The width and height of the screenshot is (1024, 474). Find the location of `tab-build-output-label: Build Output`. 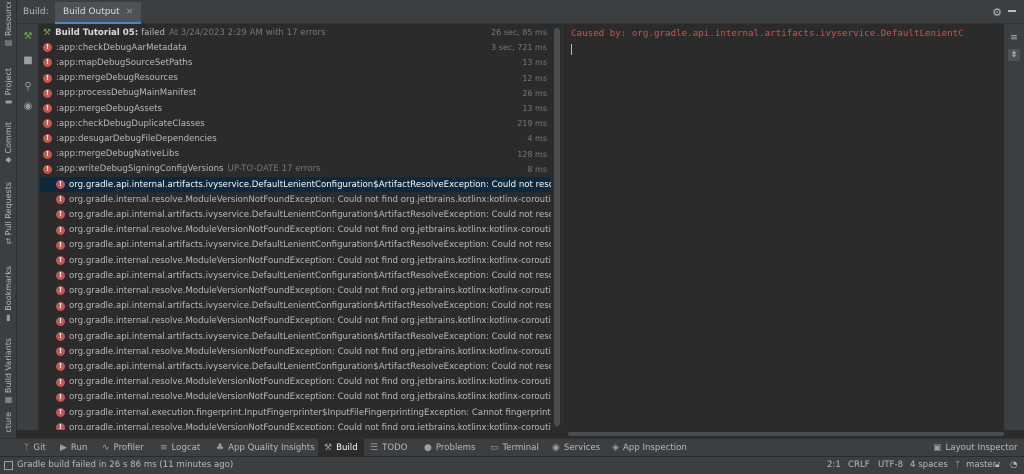

tab-build-output-label: Build Output is located at coordinates (91, 12).